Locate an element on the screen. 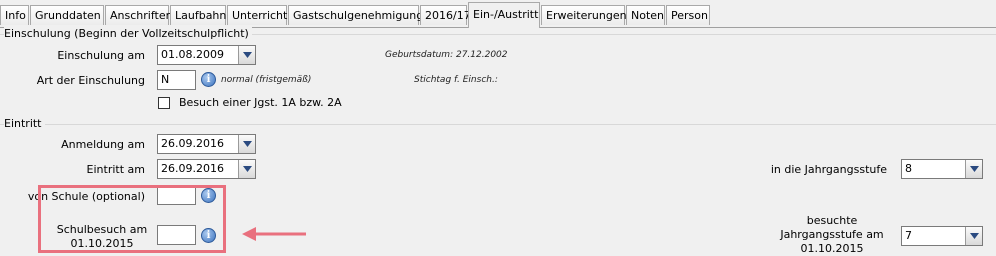  jgst-1a-2a-label: Besuch einer Jgst. 1A bzw. 2A is located at coordinates (260, 102).